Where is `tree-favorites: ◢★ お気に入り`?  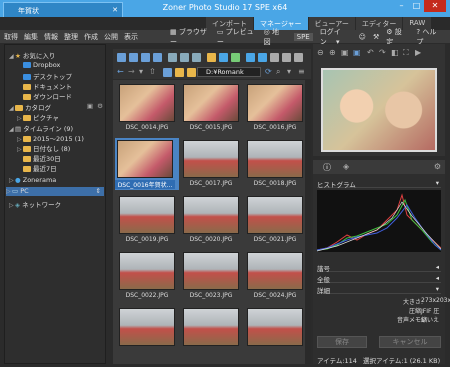
tree-favorites: ◢★ お気に入り is located at coordinates (32, 55).